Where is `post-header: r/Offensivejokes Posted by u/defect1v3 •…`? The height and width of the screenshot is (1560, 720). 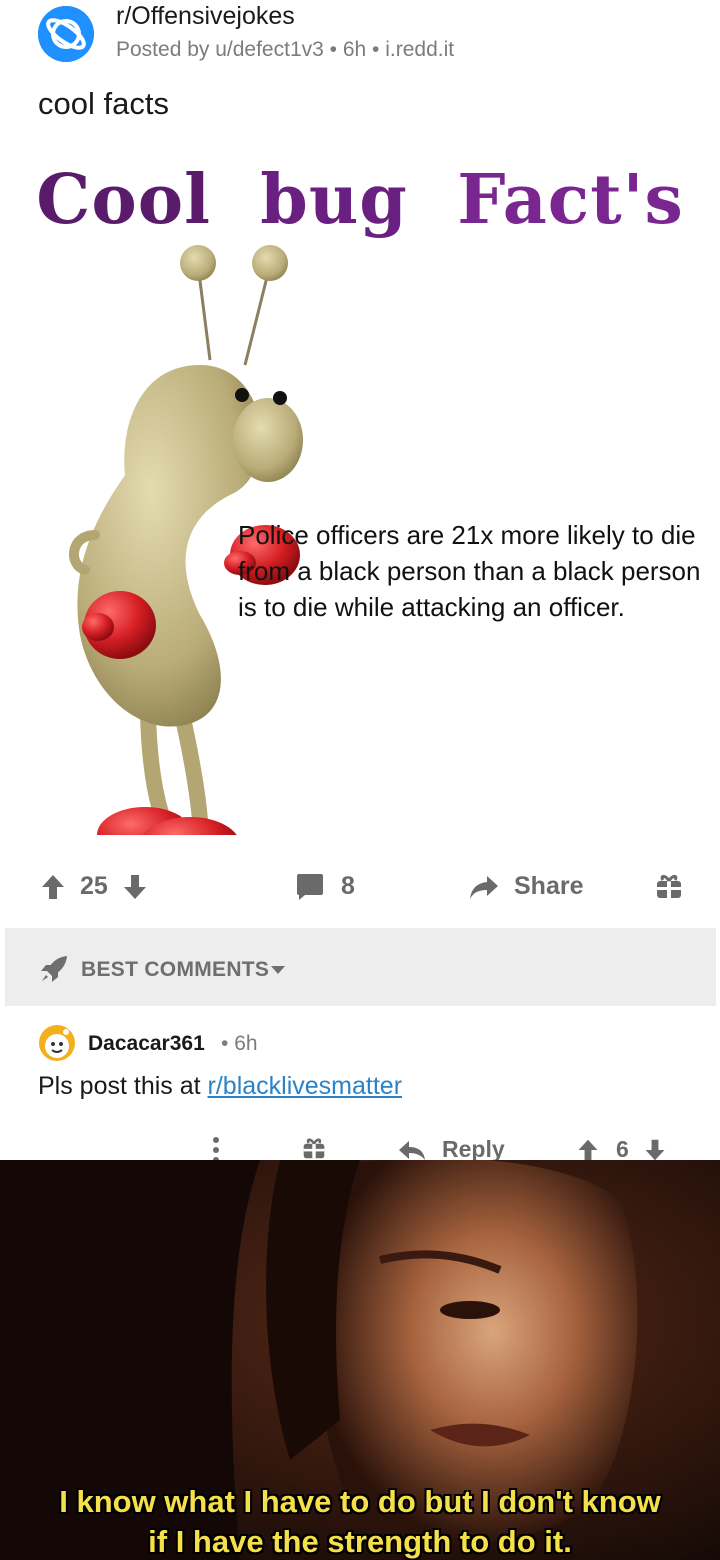
post-header: r/Offensivejokes Posted by u/defect1v3 •… is located at coordinates (360, 39).